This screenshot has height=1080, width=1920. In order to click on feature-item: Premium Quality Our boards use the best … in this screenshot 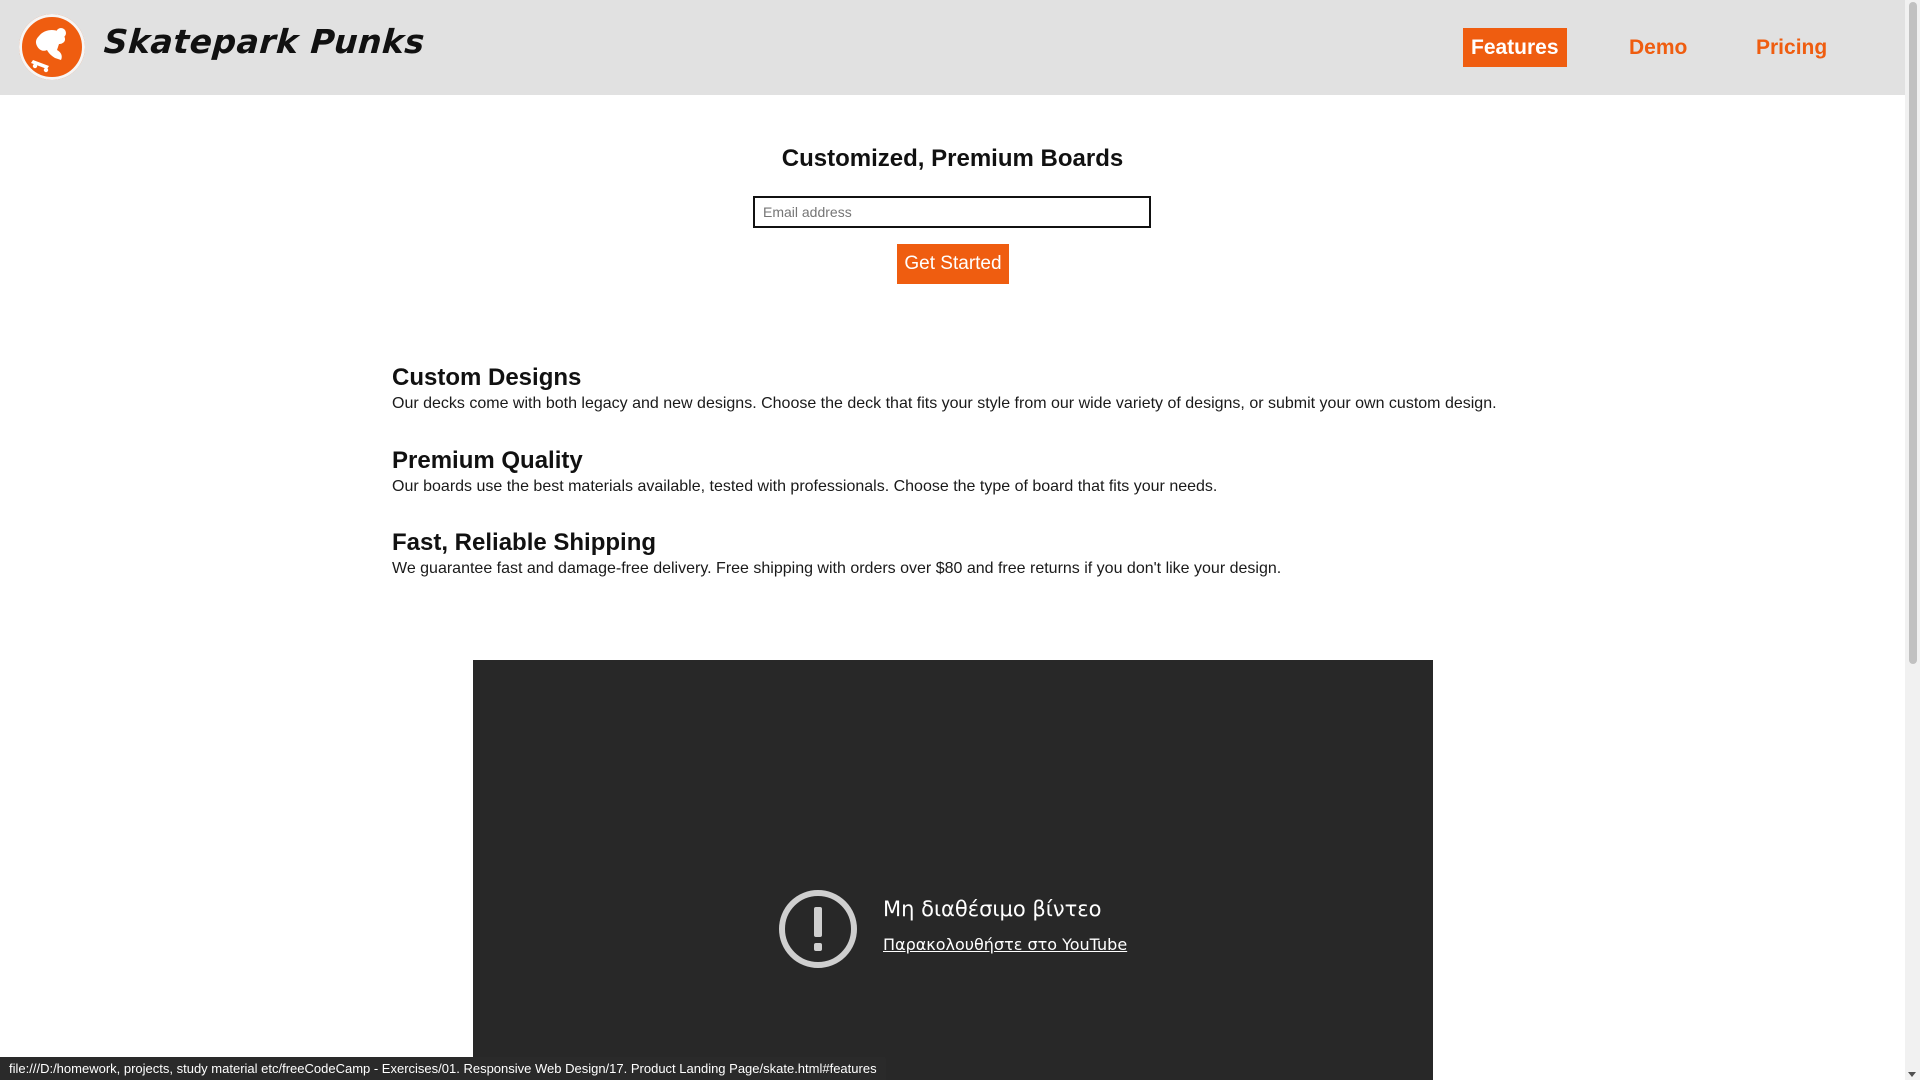, I will do `click(992, 472)`.